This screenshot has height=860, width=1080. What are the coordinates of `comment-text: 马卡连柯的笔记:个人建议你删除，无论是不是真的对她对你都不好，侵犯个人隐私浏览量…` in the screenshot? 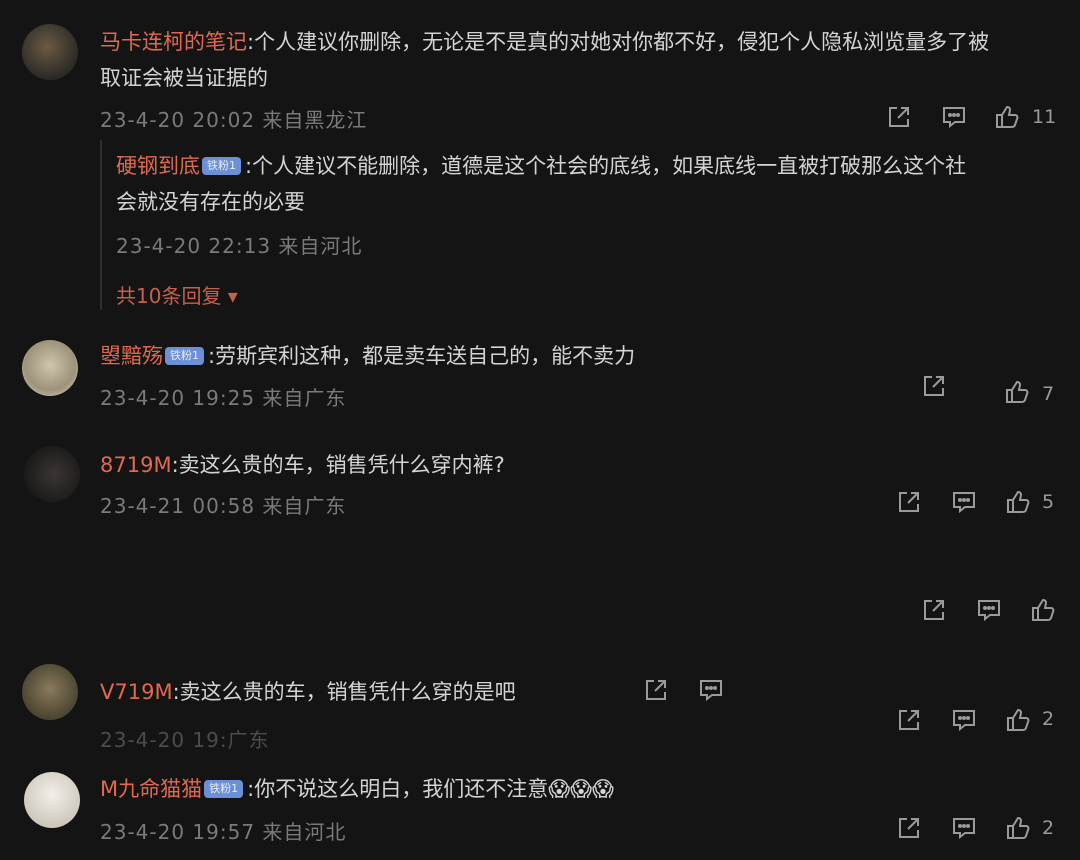 It's located at (545, 42).